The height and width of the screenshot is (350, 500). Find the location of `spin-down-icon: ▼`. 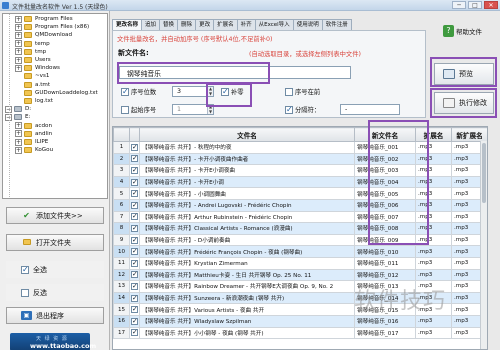

spin-down-icon: ▼ is located at coordinates (210, 111).